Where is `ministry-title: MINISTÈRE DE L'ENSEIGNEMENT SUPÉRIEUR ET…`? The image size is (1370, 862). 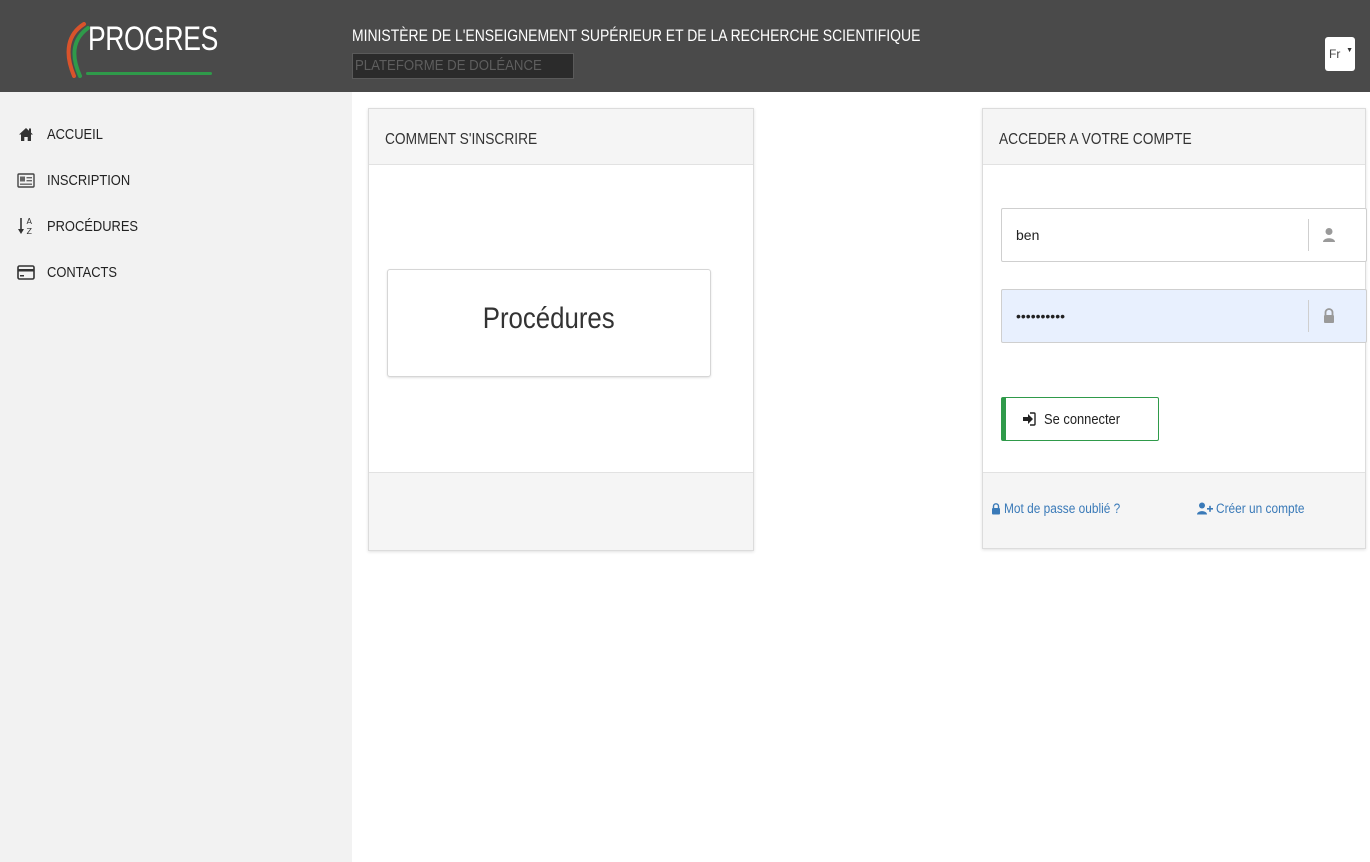
ministry-title: MINISTÈRE DE L'ENSEIGNEMENT SUPÉRIEUR ET… is located at coordinates (636, 35).